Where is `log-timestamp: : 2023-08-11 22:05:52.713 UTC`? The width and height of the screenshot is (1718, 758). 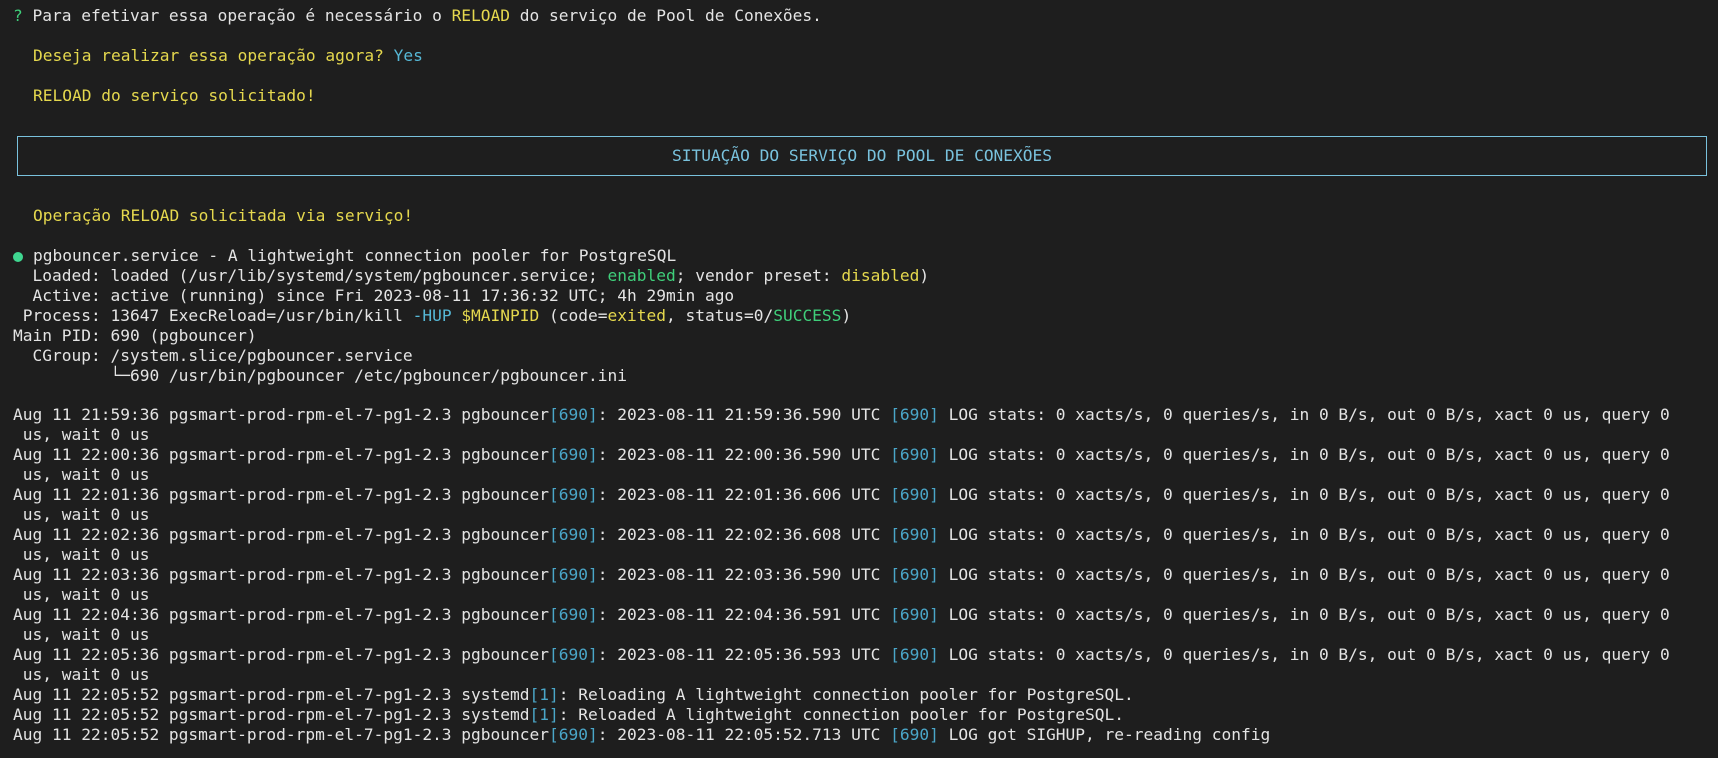
log-timestamp: : 2023-08-11 22:05:52.713 UTC is located at coordinates (744, 734).